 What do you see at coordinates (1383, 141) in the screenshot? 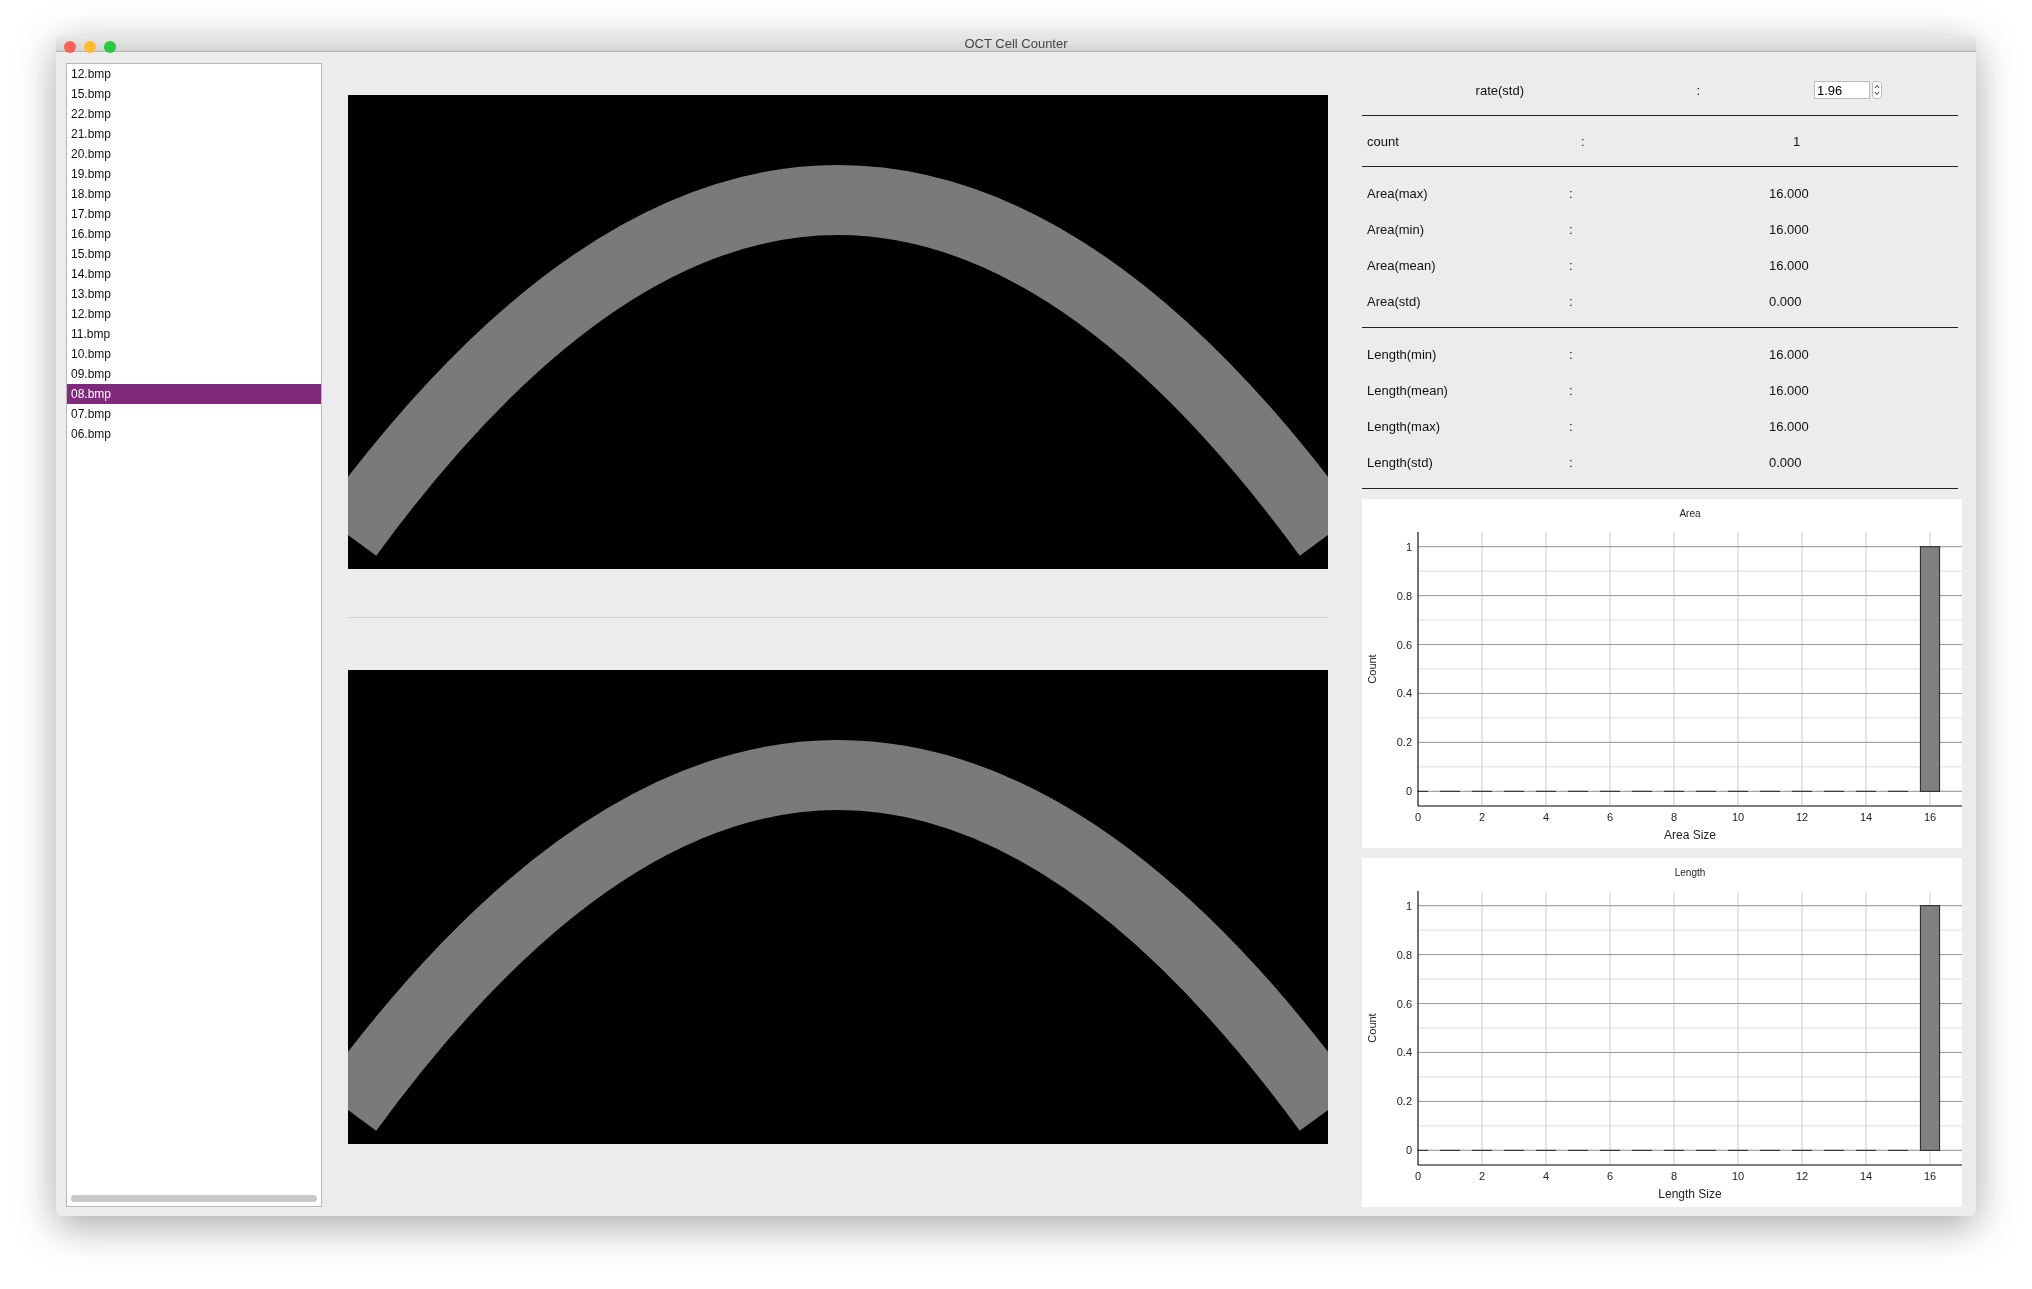
I see `stat-label: count` at bounding box center [1383, 141].